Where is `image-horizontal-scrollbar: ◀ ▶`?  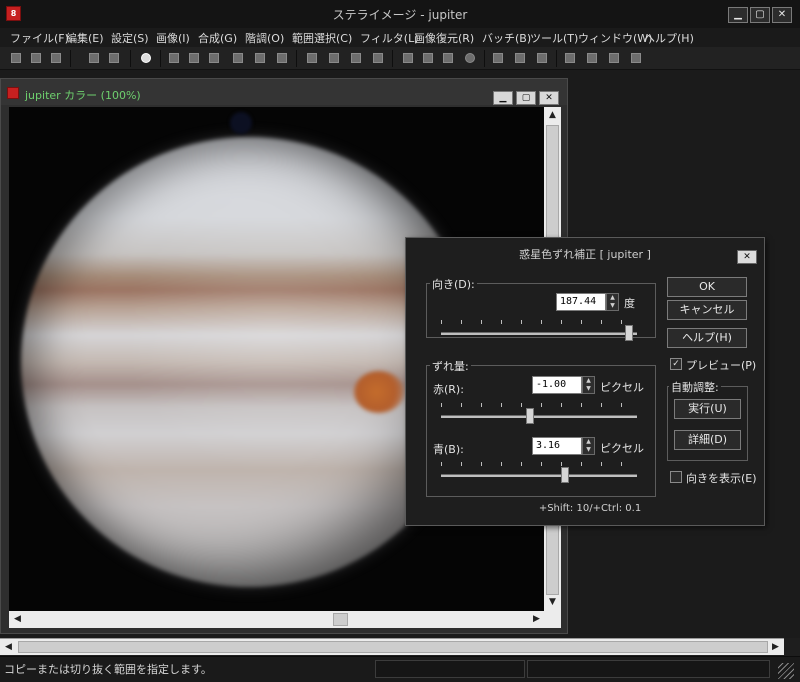
image-horizontal-scrollbar: ◀ ▶ is located at coordinates (277, 619).